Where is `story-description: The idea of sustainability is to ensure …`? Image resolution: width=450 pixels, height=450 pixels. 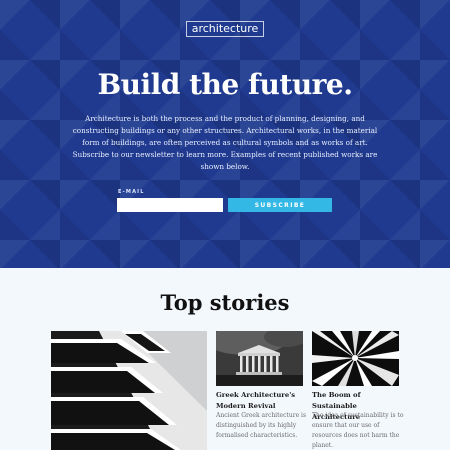 story-description: The idea of sustainability is to ensure … is located at coordinates (358, 430).